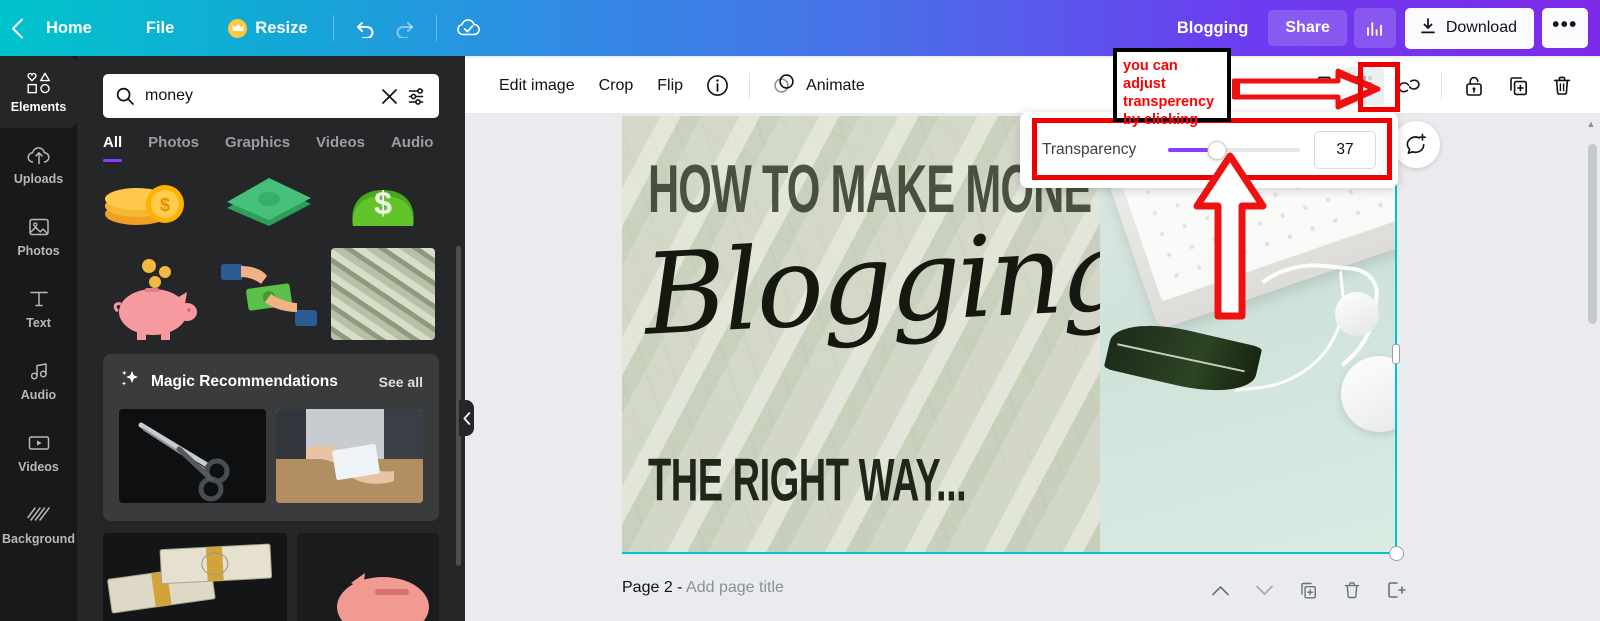 Image resolution: width=1600 pixels, height=621 pixels. Describe the element at coordinates (39, 83) in the screenshot. I see `shapes-icon` at that location.